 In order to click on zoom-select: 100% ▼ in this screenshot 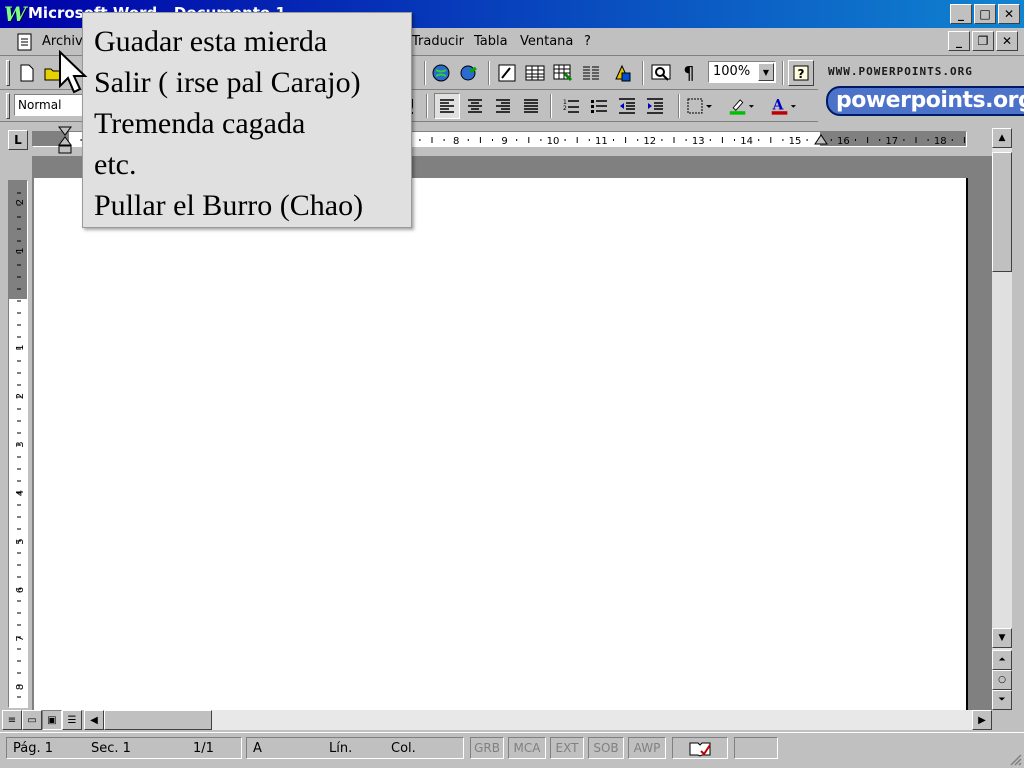, I will do `click(742, 72)`.